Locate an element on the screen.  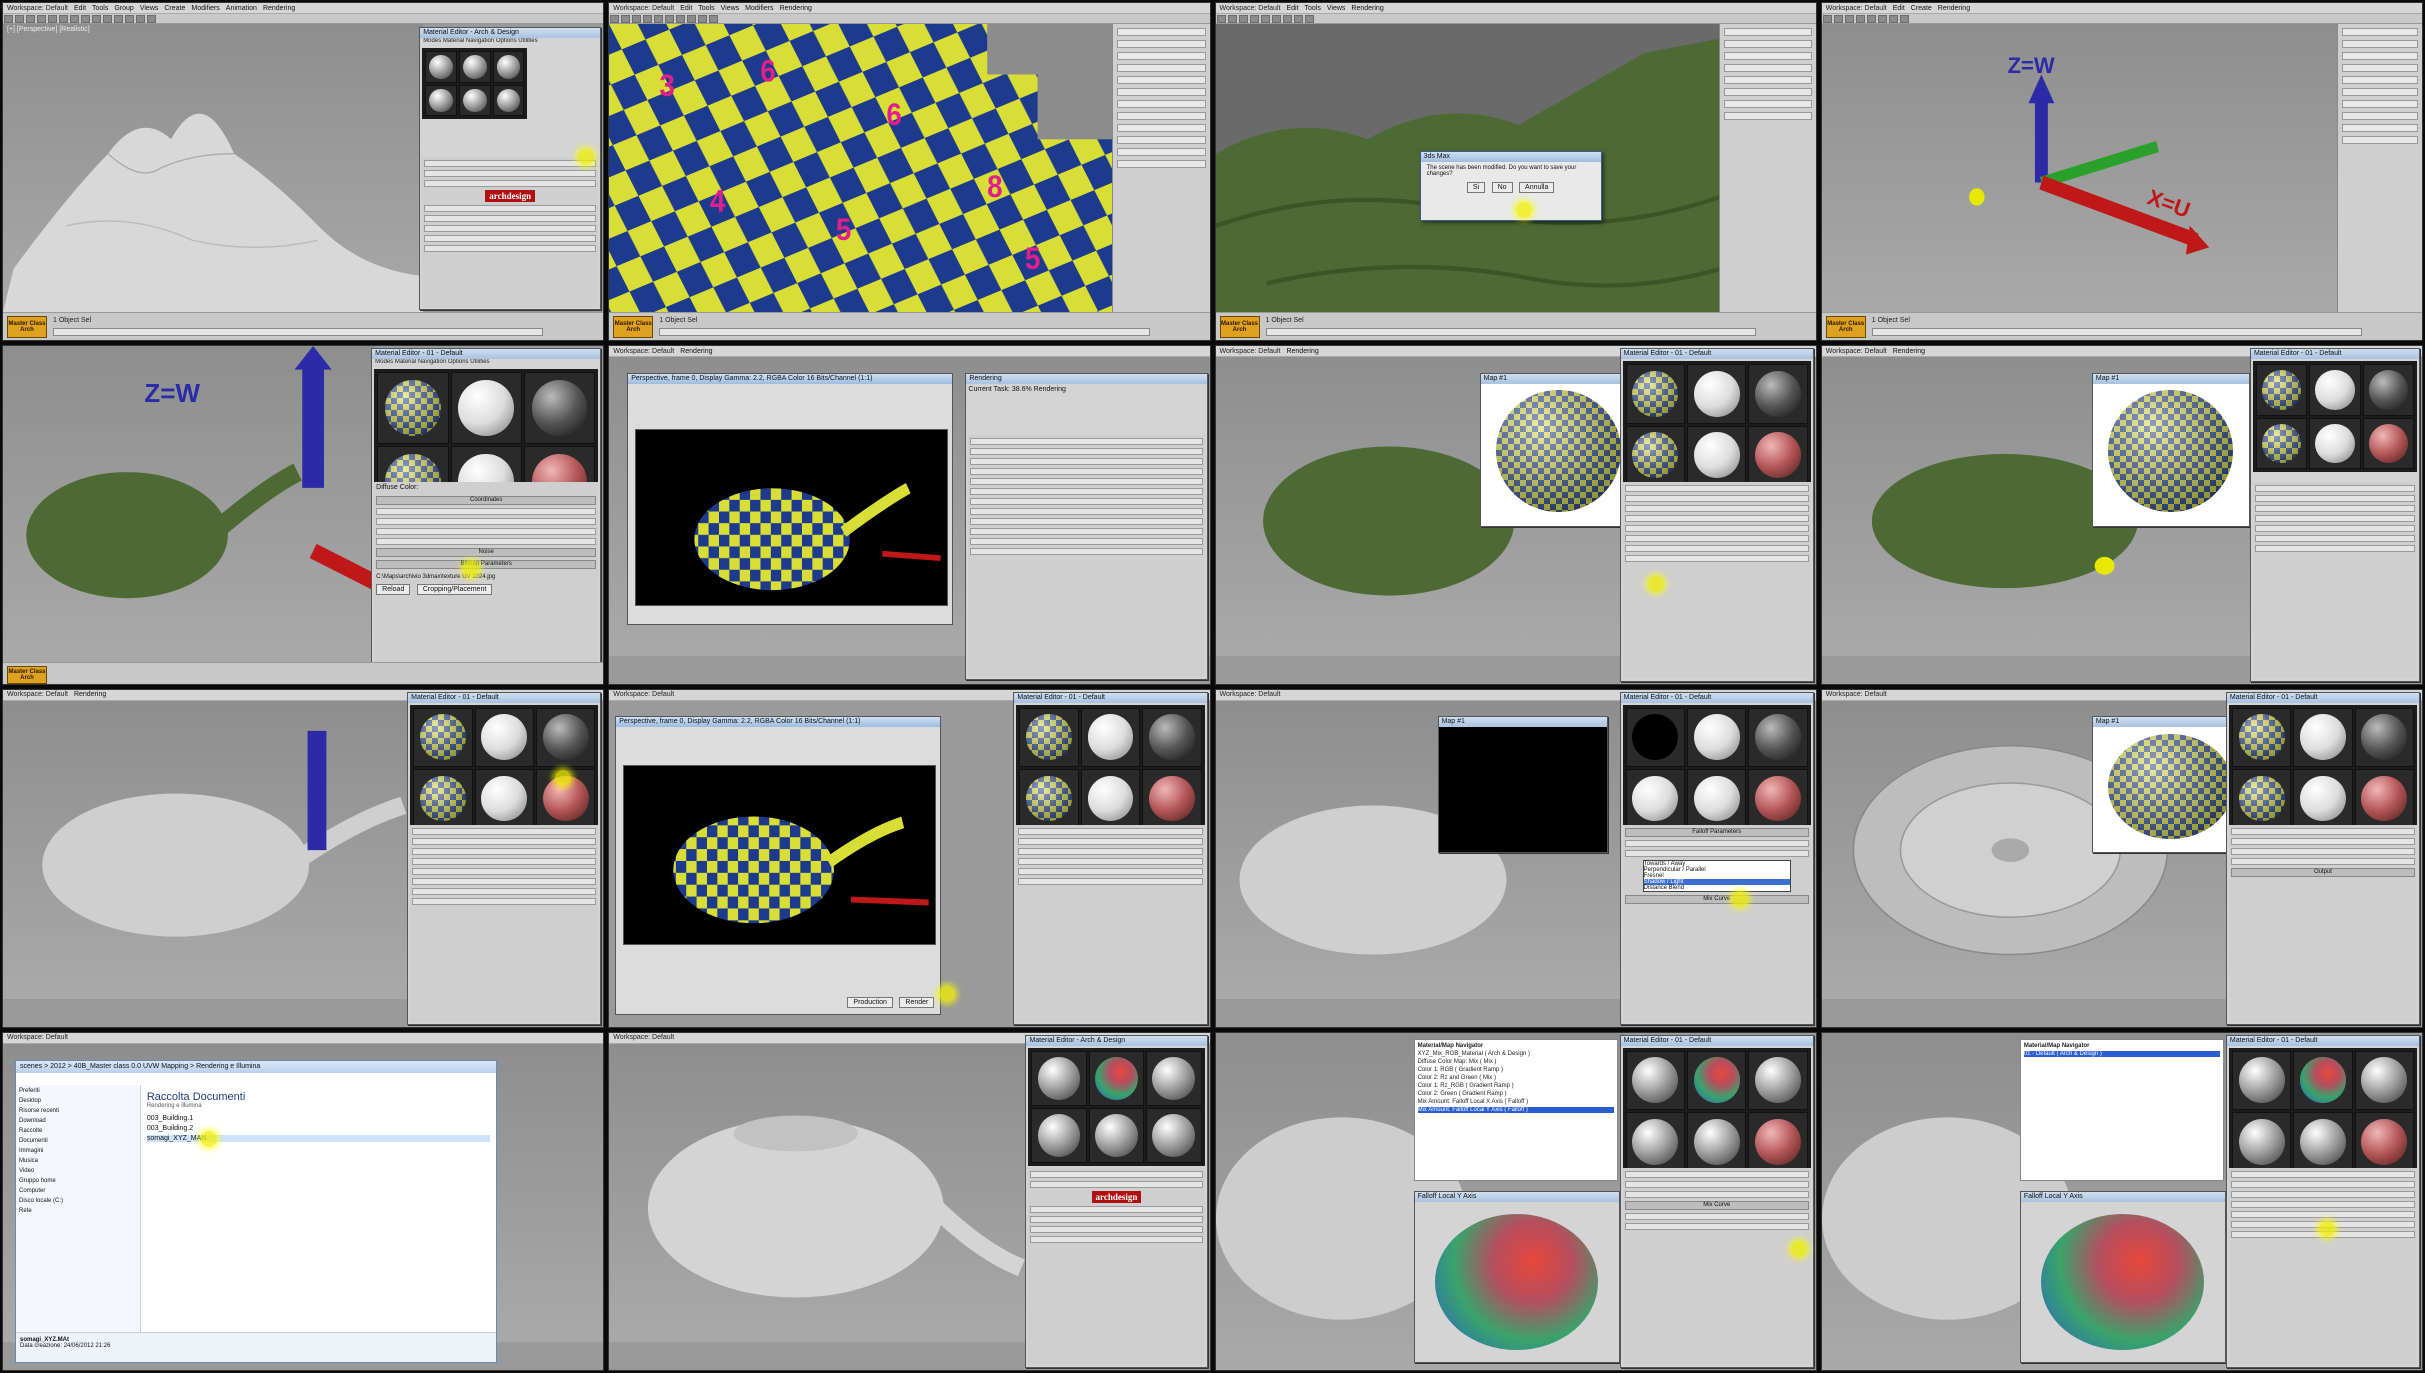
sidebar-item: Computer is located at coordinates (78, 1191).